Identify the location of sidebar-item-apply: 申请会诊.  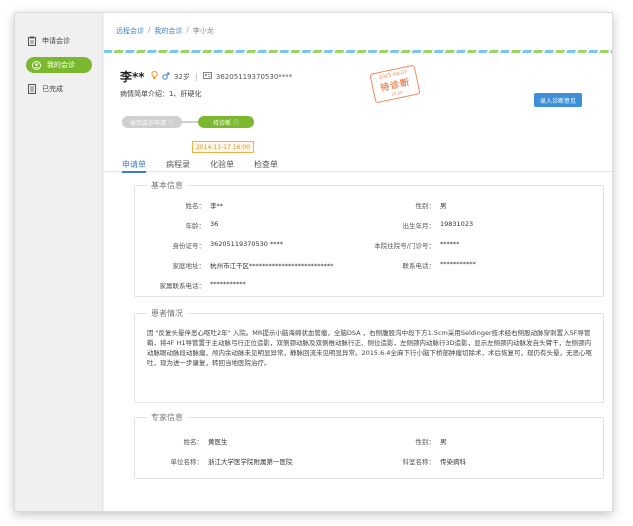
(48, 41).